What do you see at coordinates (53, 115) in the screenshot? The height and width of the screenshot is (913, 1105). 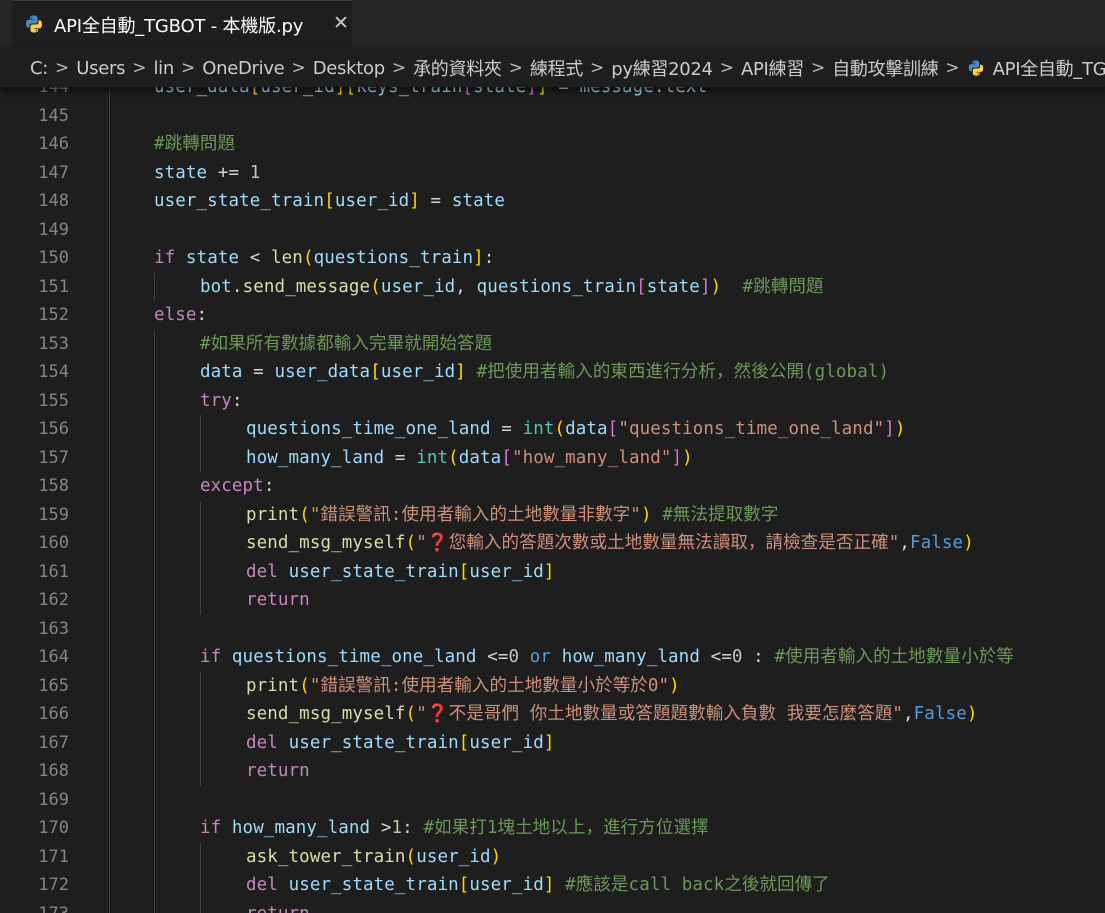 I see `line-number: 145` at bounding box center [53, 115].